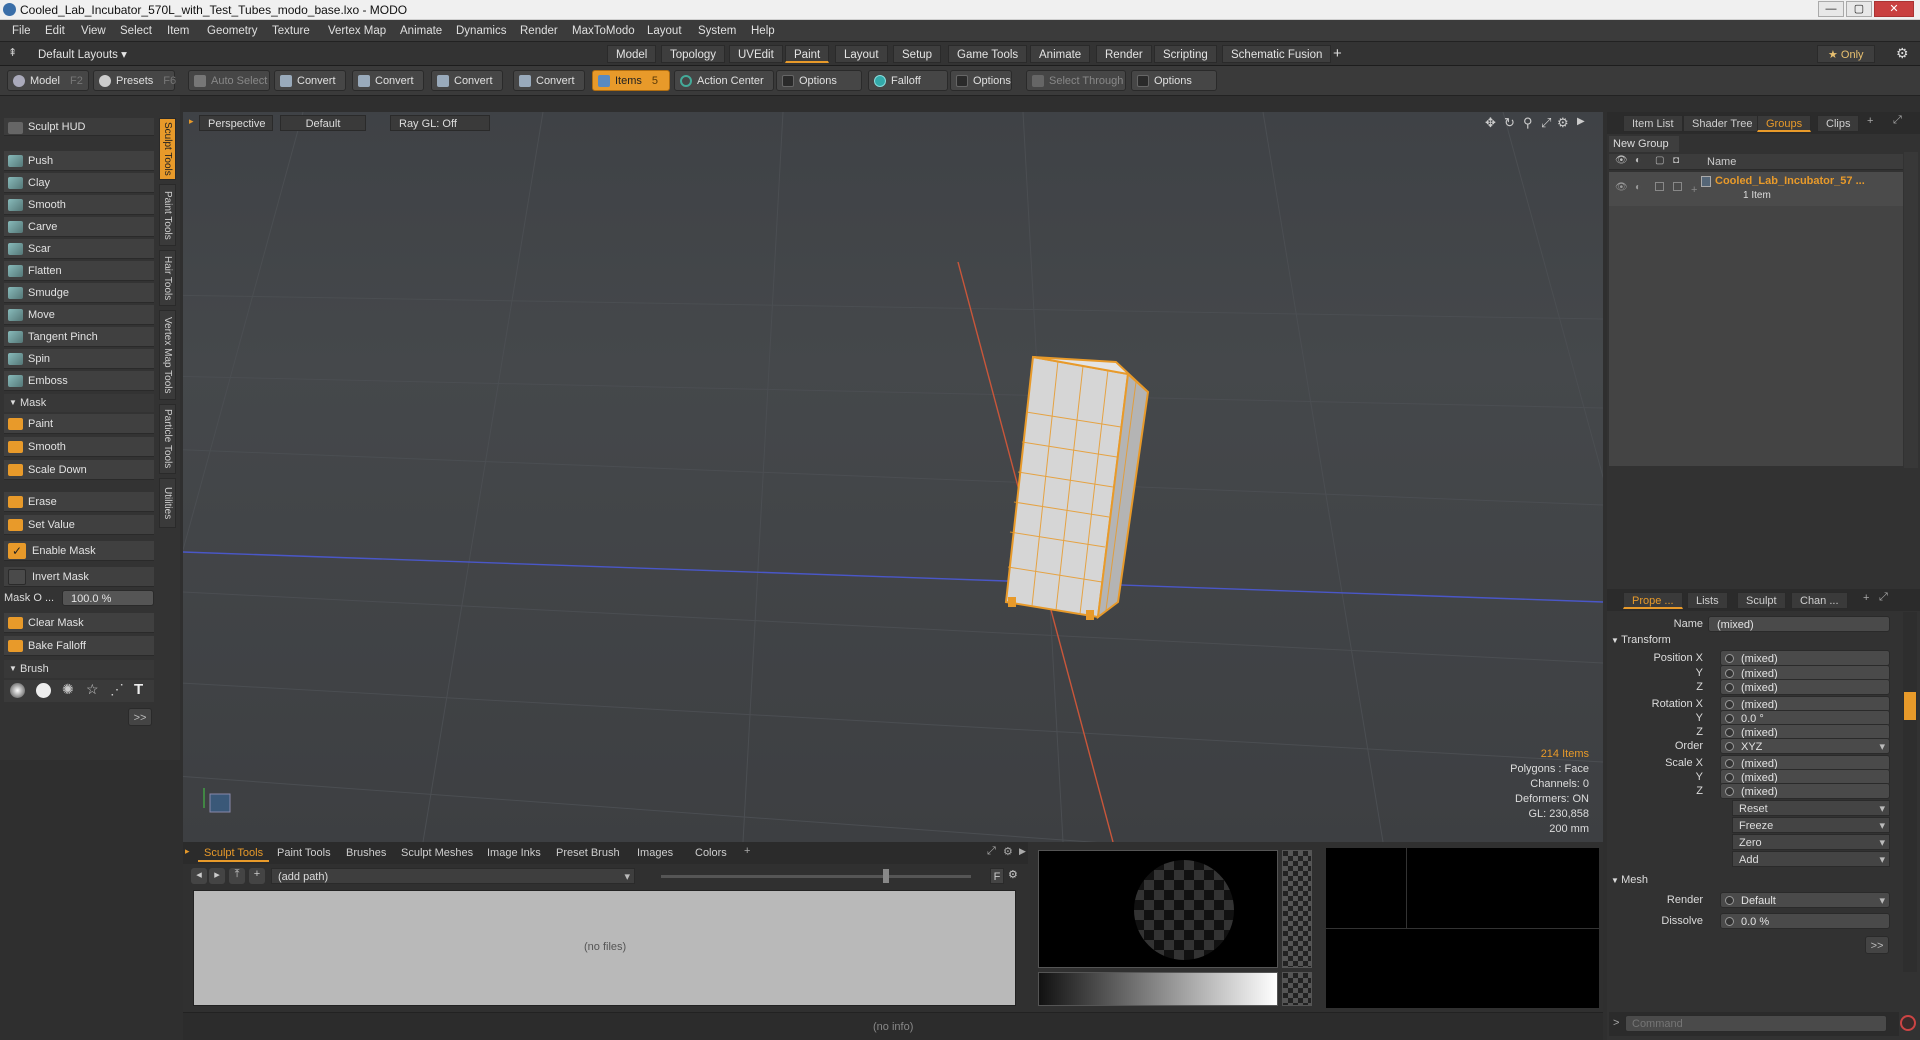 This screenshot has width=1920, height=1040. Describe the element at coordinates (997, 876) in the screenshot. I see `filter-button: F` at that location.